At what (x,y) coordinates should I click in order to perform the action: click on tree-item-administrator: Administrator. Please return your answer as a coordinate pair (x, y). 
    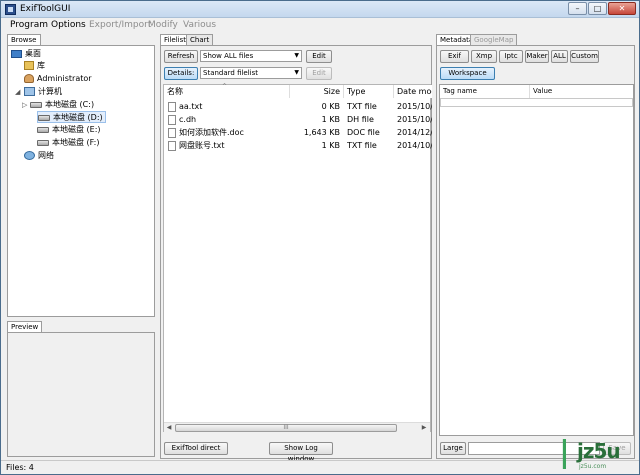
    Looking at the image, I should click on (58, 79).